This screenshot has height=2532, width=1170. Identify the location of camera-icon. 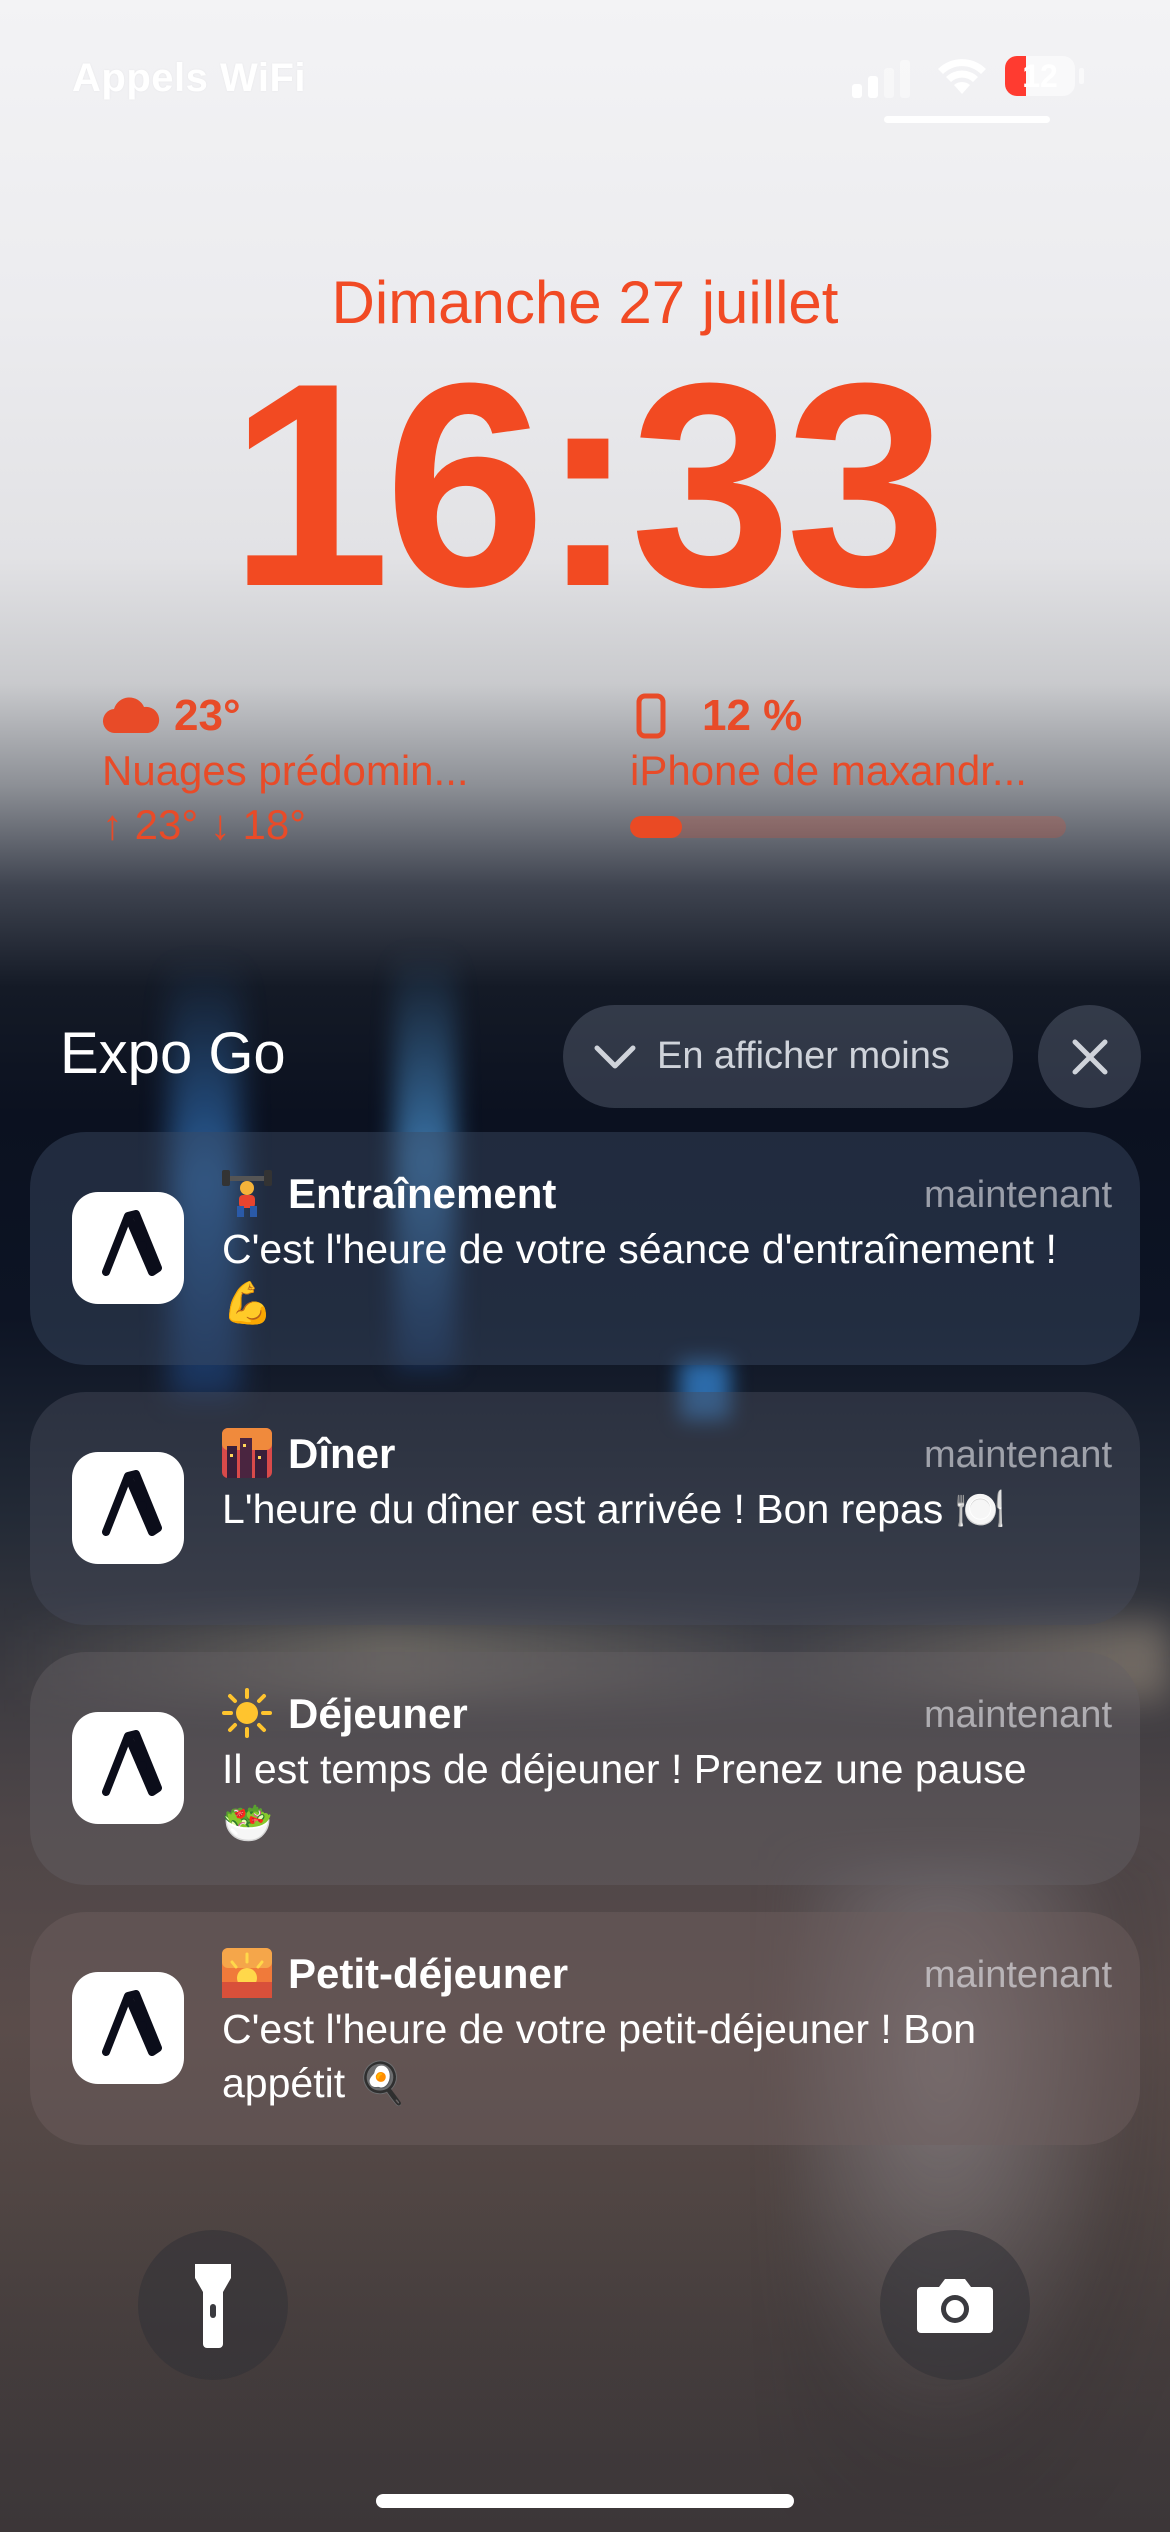
(955, 2306).